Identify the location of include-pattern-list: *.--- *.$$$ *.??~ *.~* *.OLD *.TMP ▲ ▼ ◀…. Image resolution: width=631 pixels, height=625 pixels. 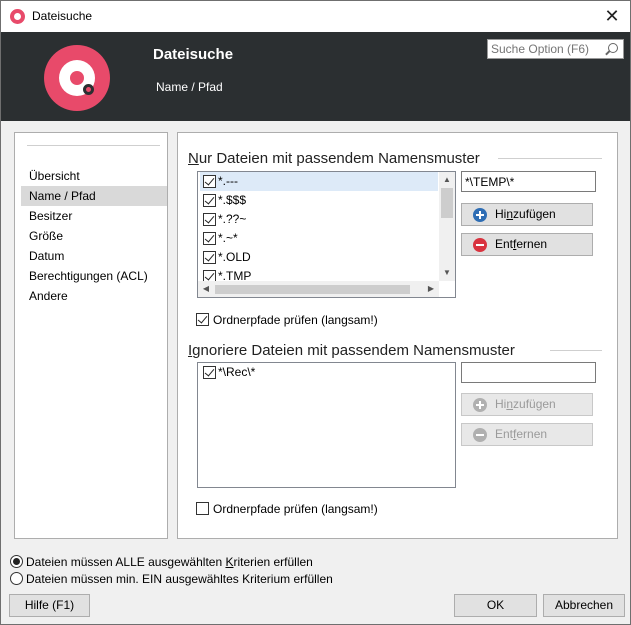
(326, 234).